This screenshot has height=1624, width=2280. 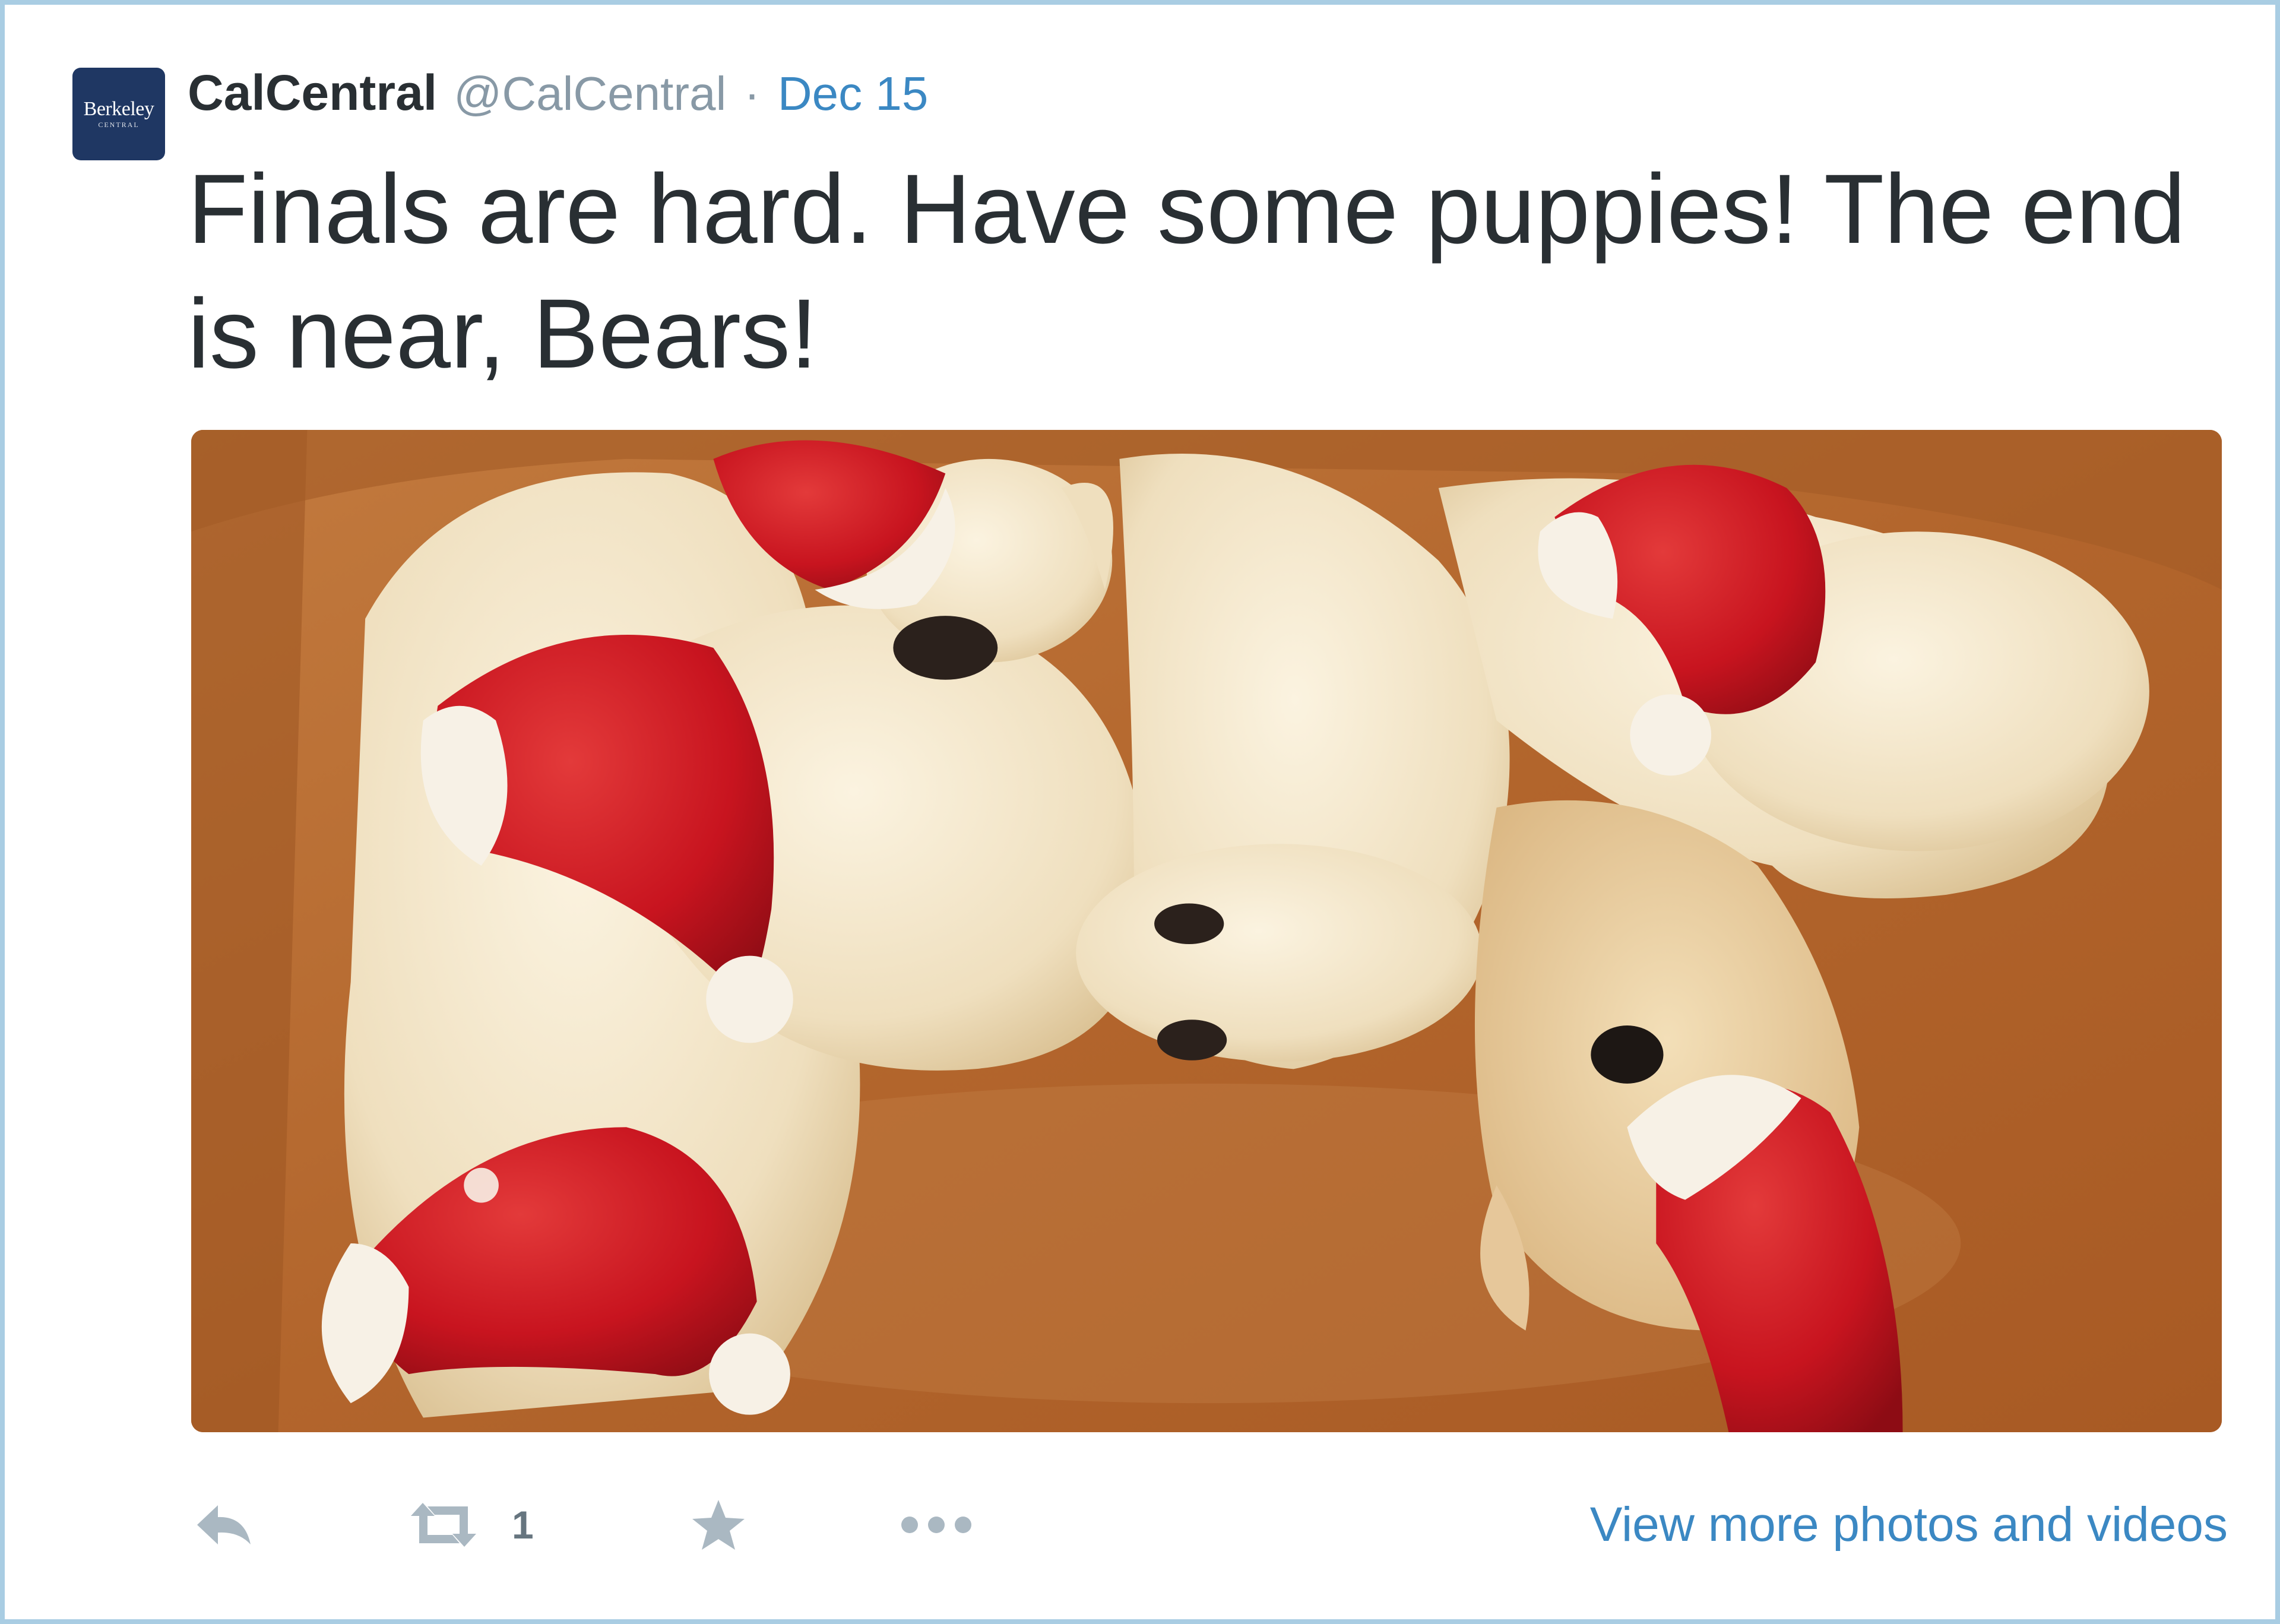 What do you see at coordinates (590, 94) in the screenshot?
I see `author-handle: @CalCentral` at bounding box center [590, 94].